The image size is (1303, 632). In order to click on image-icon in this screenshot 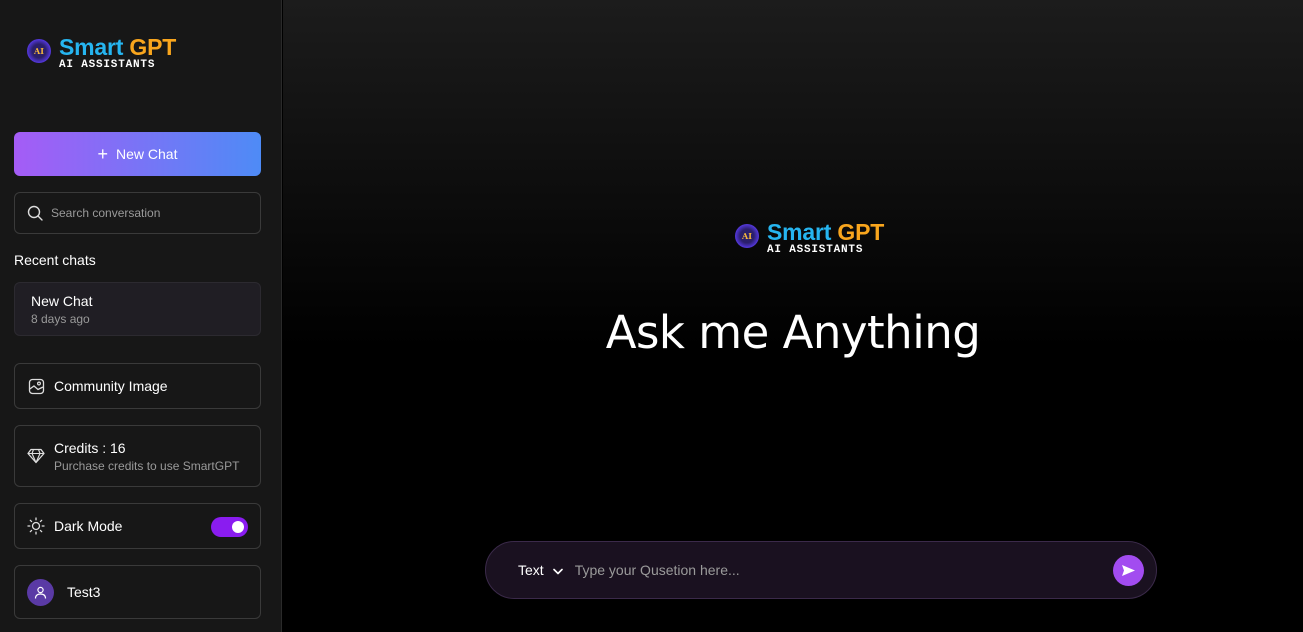, I will do `click(36, 386)`.